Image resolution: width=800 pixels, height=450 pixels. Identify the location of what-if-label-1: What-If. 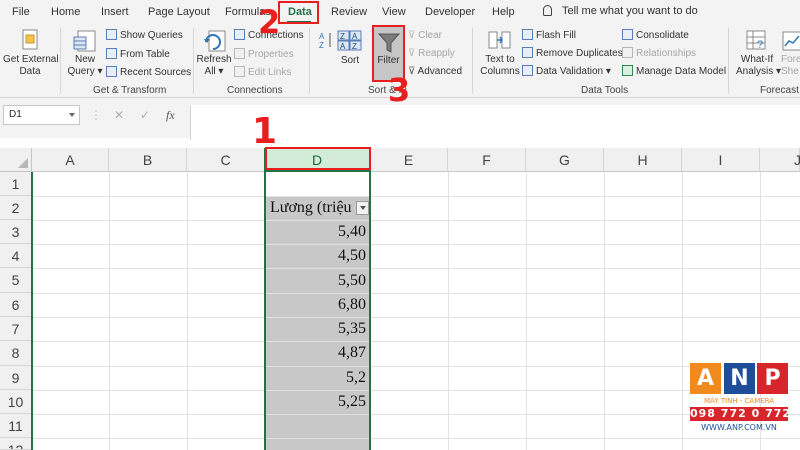
(757, 59).